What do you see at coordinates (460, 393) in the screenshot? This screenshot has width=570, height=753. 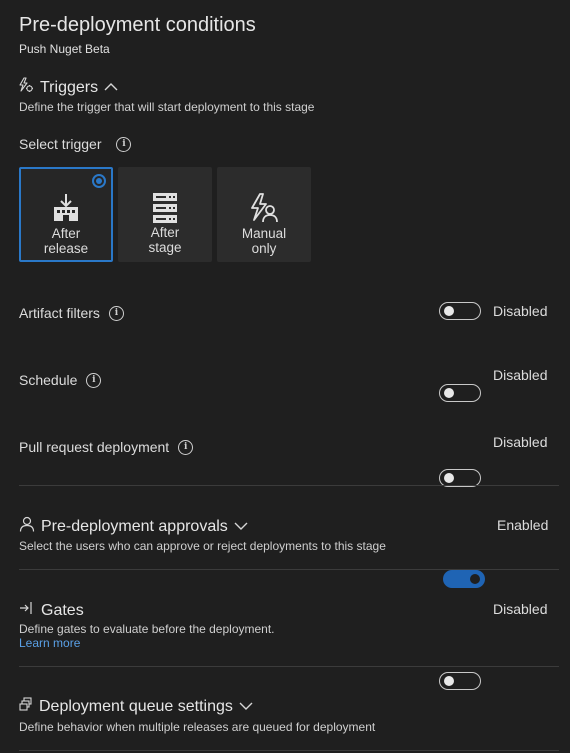 I see `schedule-toggle` at bounding box center [460, 393].